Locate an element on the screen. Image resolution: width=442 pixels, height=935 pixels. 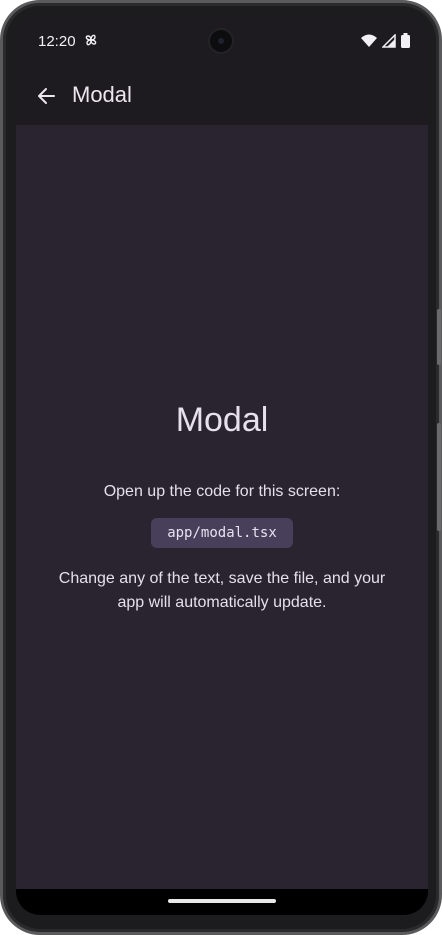
battery-icon is located at coordinates (405, 40).